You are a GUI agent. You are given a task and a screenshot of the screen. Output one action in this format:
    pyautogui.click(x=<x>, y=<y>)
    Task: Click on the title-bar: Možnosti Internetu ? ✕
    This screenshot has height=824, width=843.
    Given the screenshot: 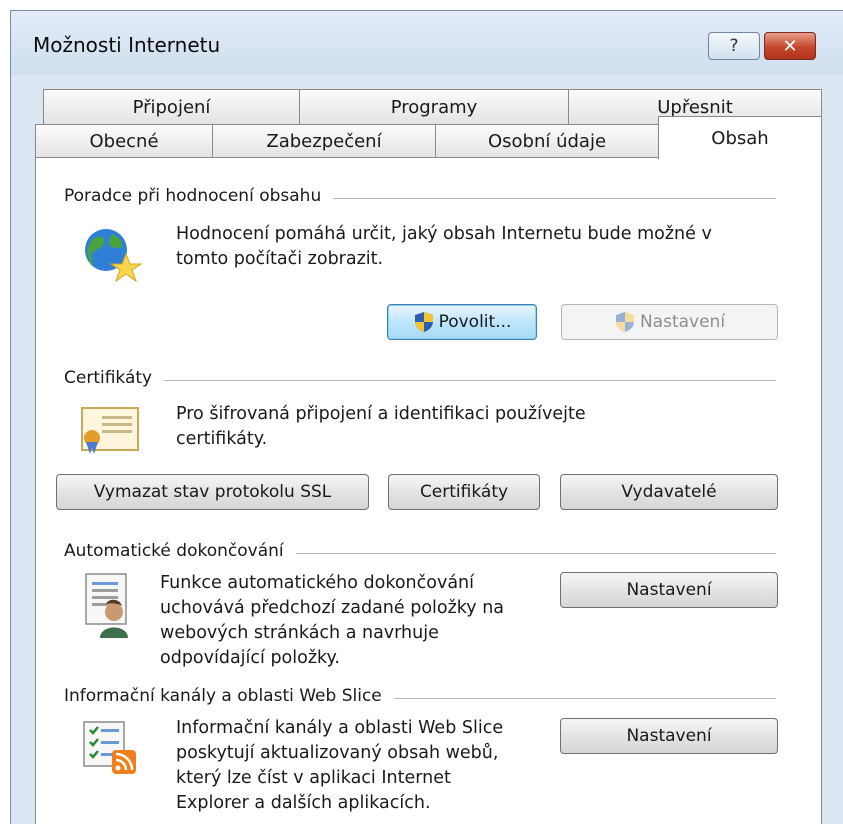 What is the action you would take?
    pyautogui.click(x=427, y=43)
    